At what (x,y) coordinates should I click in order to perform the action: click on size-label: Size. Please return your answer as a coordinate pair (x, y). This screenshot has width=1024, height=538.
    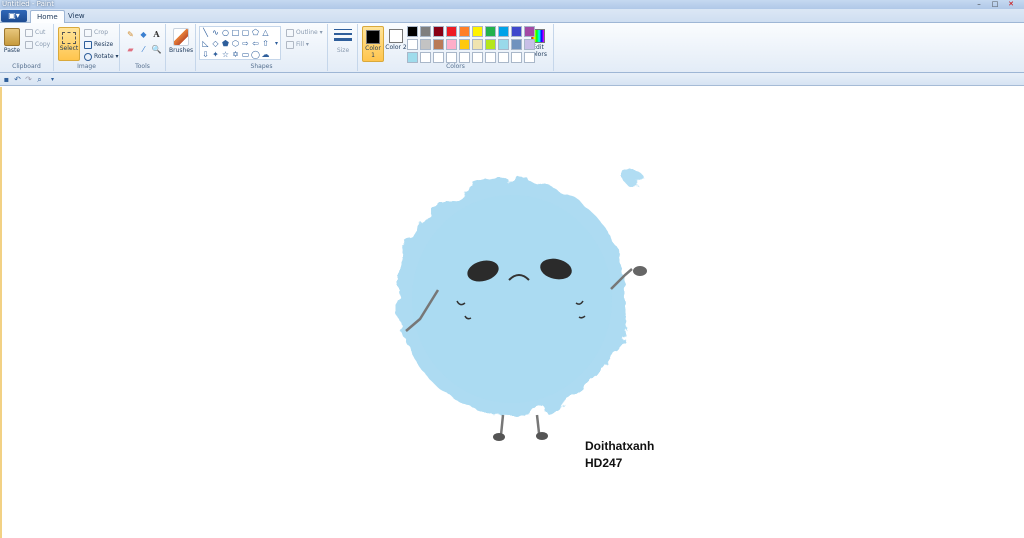
    Looking at the image, I should click on (343, 50).